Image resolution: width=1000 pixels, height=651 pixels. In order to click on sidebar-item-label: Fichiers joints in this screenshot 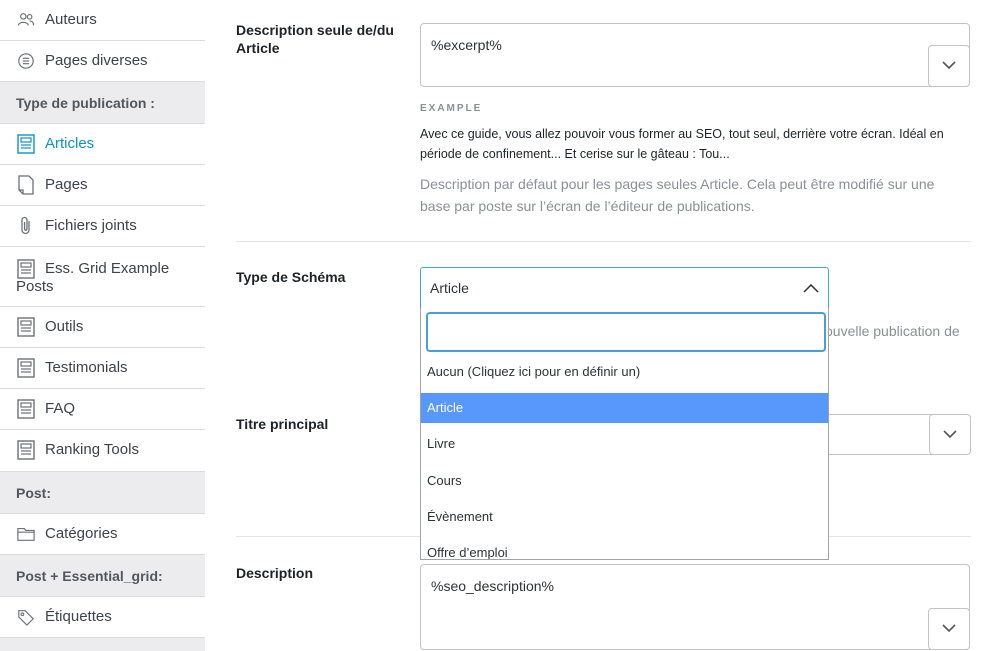, I will do `click(91, 225)`.